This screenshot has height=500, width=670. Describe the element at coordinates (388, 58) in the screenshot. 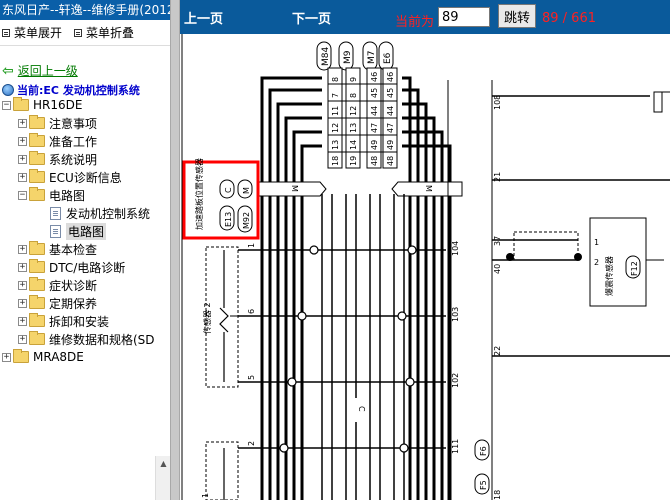

I see `connector-tag: E6` at that location.